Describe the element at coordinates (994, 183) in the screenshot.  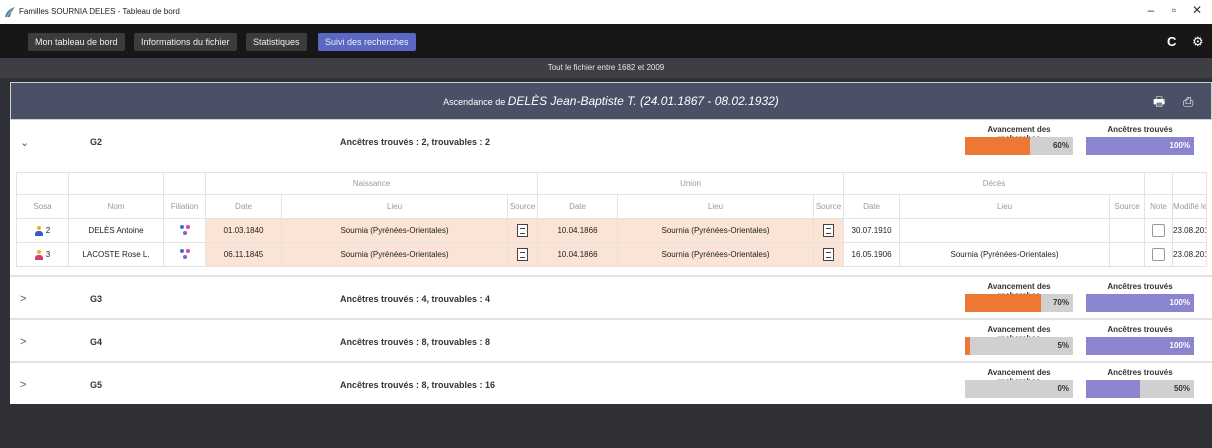
I see `group-deces: Décès` at that location.